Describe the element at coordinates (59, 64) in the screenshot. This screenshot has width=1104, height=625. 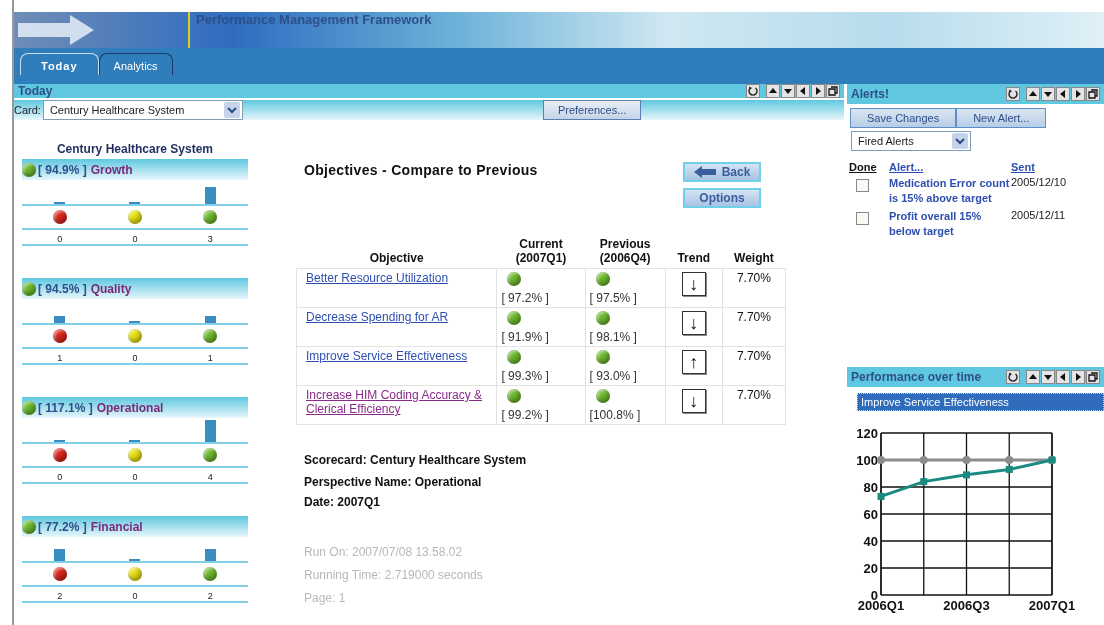
I see `tab: Today` at that location.